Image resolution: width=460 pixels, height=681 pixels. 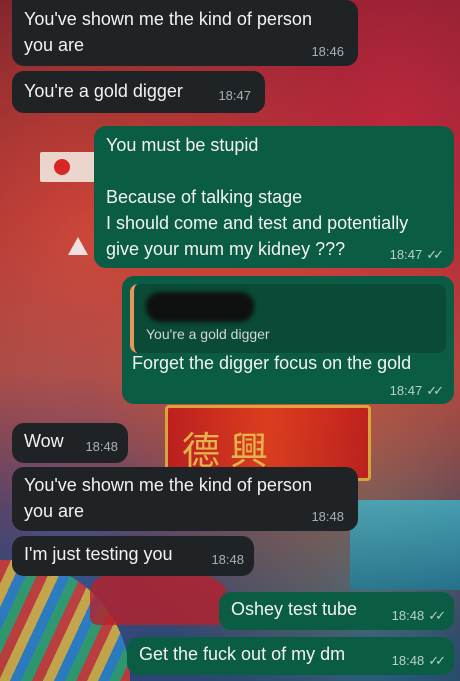 What do you see at coordinates (65, 620) in the screenshot?
I see `background-umbrella` at bounding box center [65, 620].